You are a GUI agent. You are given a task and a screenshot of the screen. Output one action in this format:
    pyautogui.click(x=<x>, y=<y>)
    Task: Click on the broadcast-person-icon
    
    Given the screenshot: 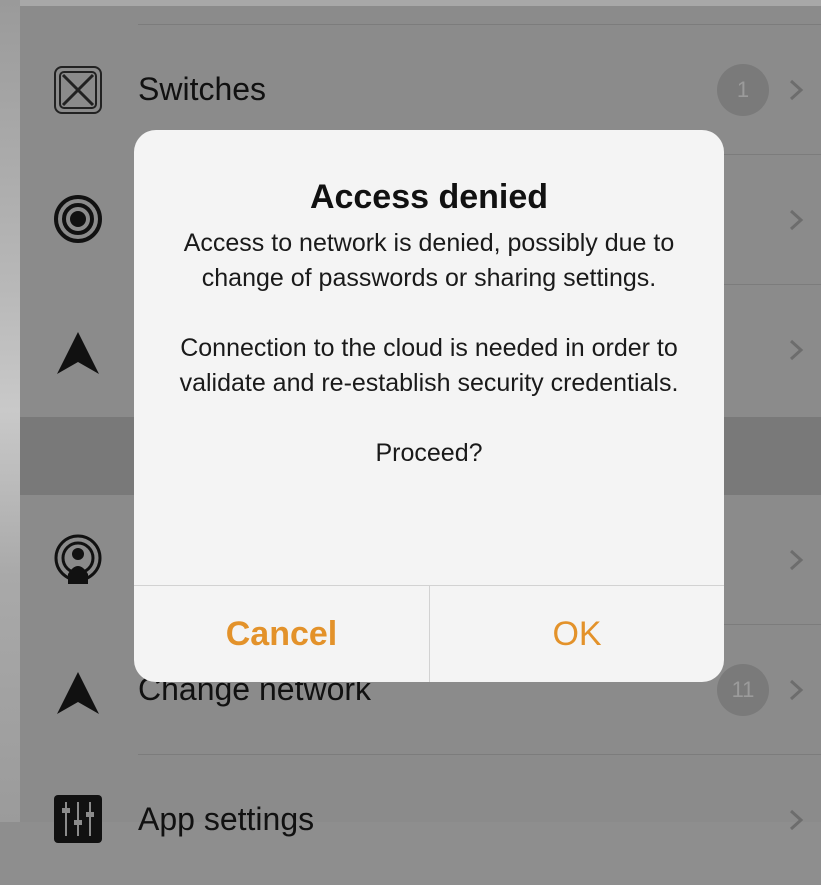 What is the action you would take?
    pyautogui.click(x=78, y=560)
    